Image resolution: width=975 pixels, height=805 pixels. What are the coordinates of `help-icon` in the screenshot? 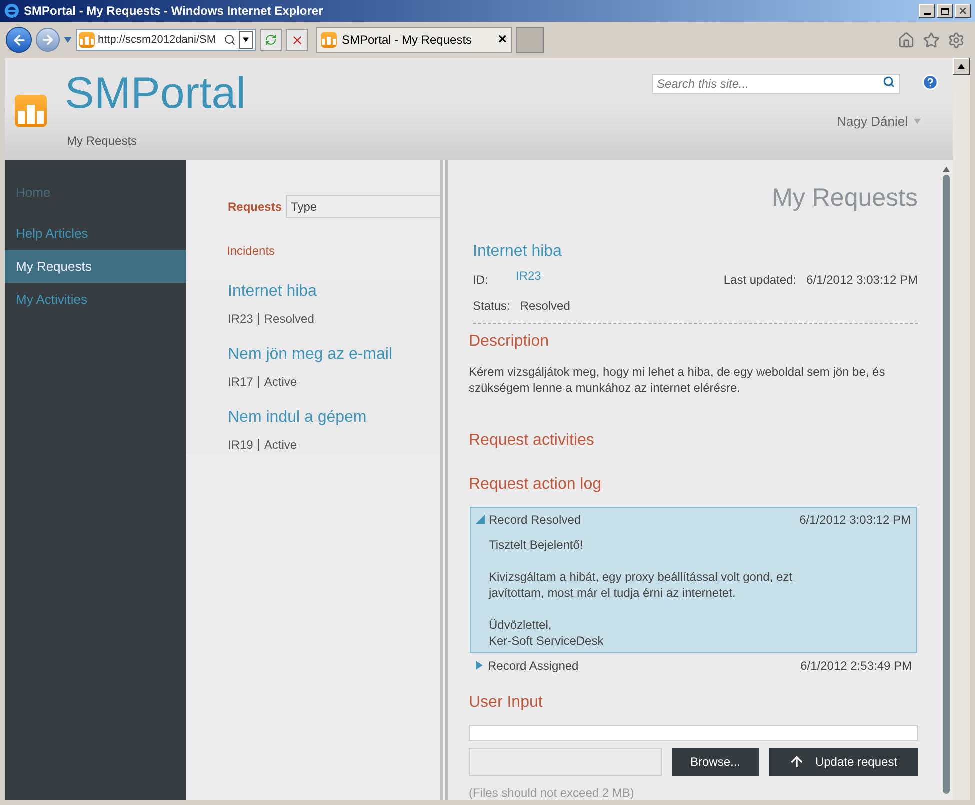 It's located at (930, 82).